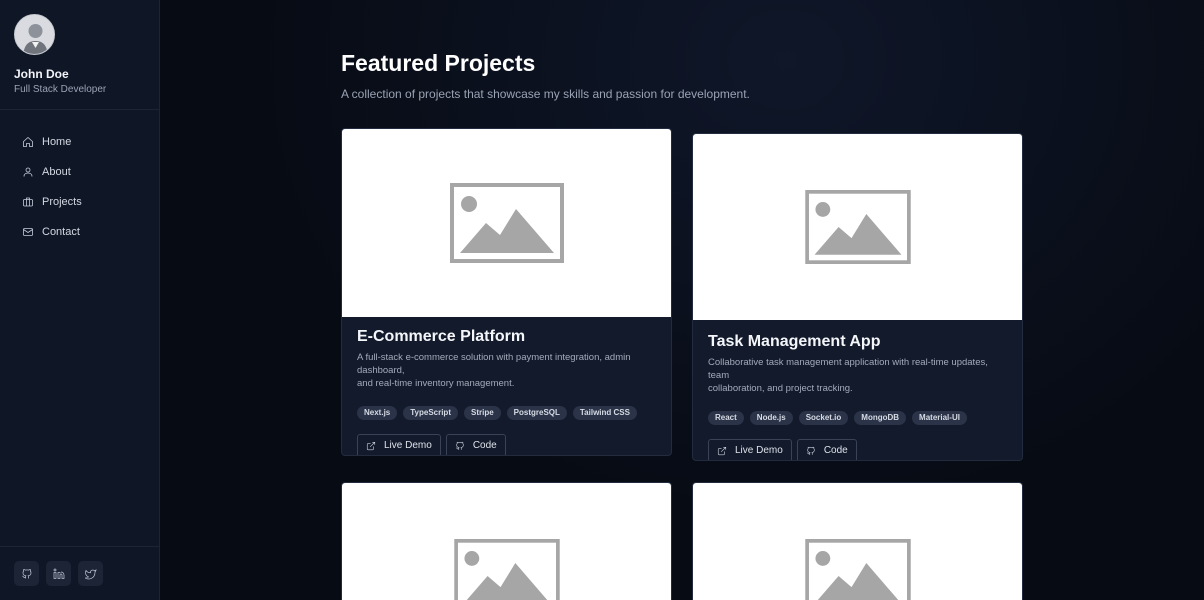 The height and width of the screenshot is (600, 1204). Describe the element at coordinates (438, 63) in the screenshot. I see `page-title: Featured Projects` at that location.